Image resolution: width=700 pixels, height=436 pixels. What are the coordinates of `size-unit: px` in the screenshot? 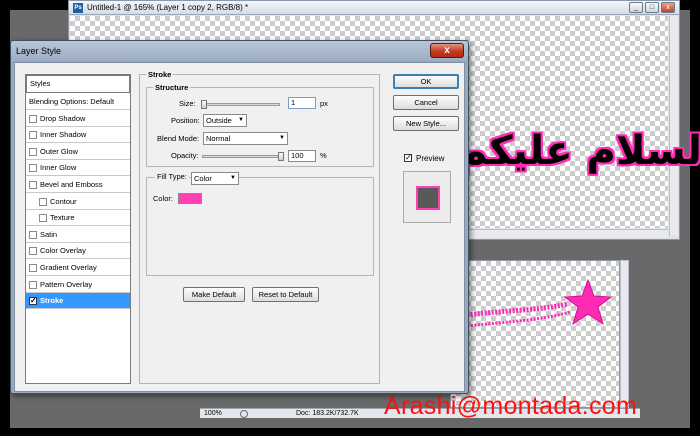 It's located at (324, 103).